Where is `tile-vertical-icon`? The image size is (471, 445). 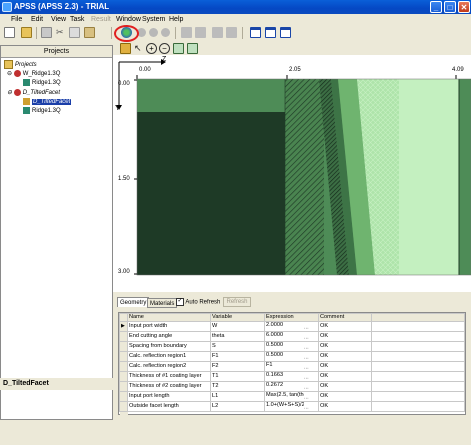 tile-vertical-icon is located at coordinates (285, 32).